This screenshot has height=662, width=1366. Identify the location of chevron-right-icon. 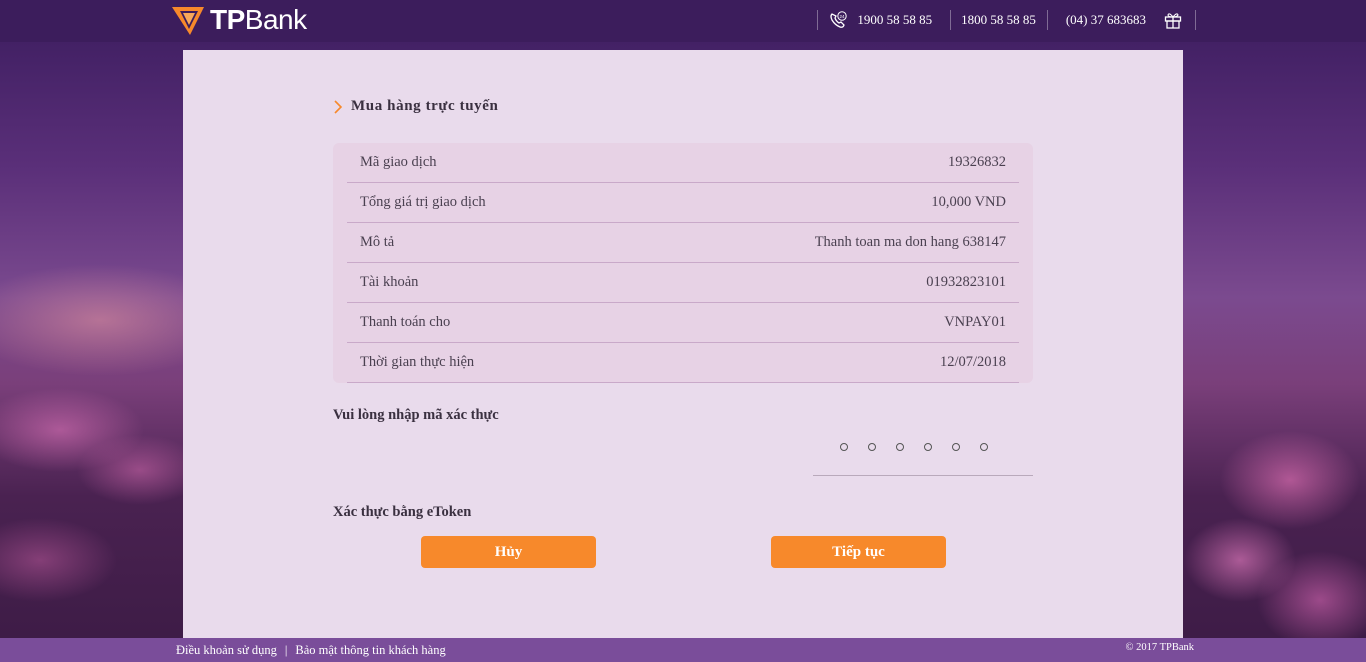
(338, 106).